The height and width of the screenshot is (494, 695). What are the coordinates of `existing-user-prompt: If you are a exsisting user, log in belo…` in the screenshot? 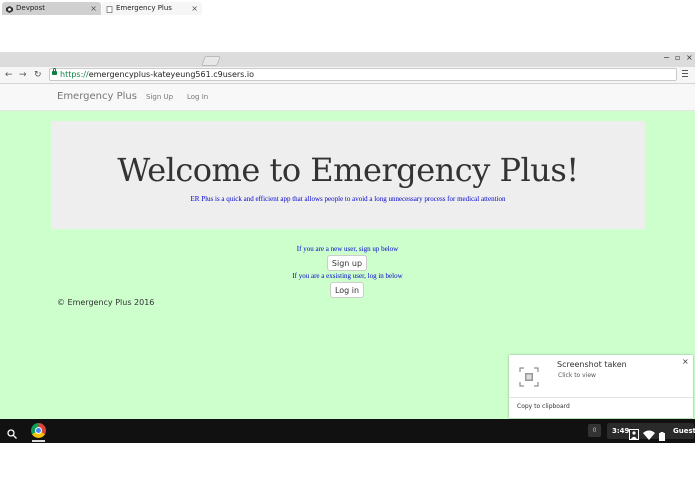 It's located at (347, 276).